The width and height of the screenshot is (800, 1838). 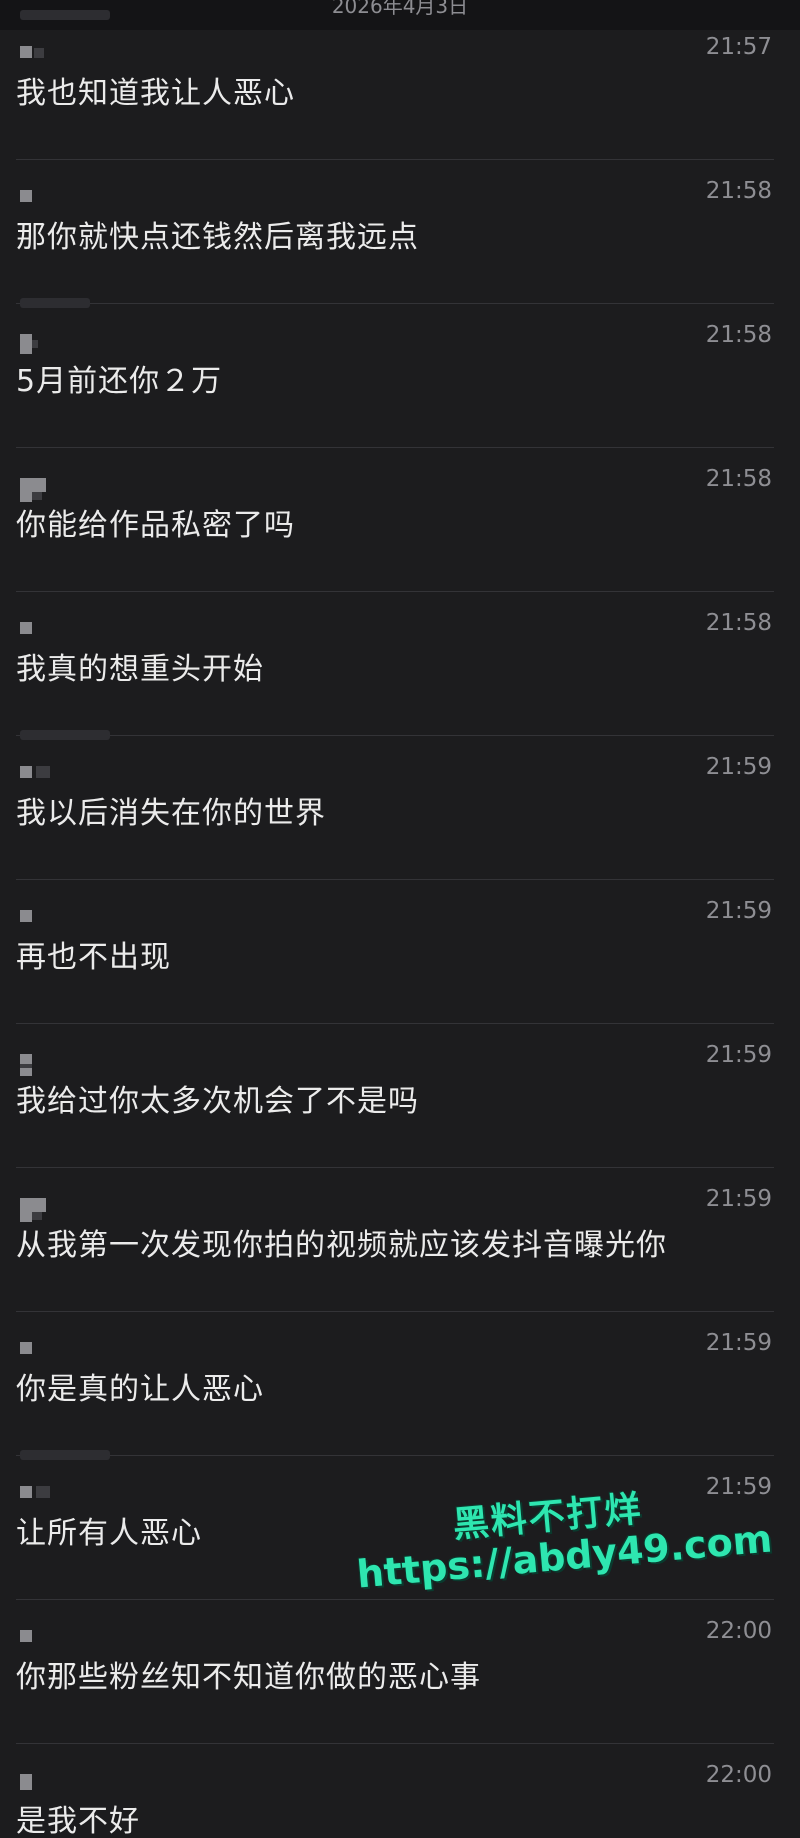 What do you see at coordinates (155, 93) in the screenshot?
I see `message-text: 我也知道我让人恶心` at bounding box center [155, 93].